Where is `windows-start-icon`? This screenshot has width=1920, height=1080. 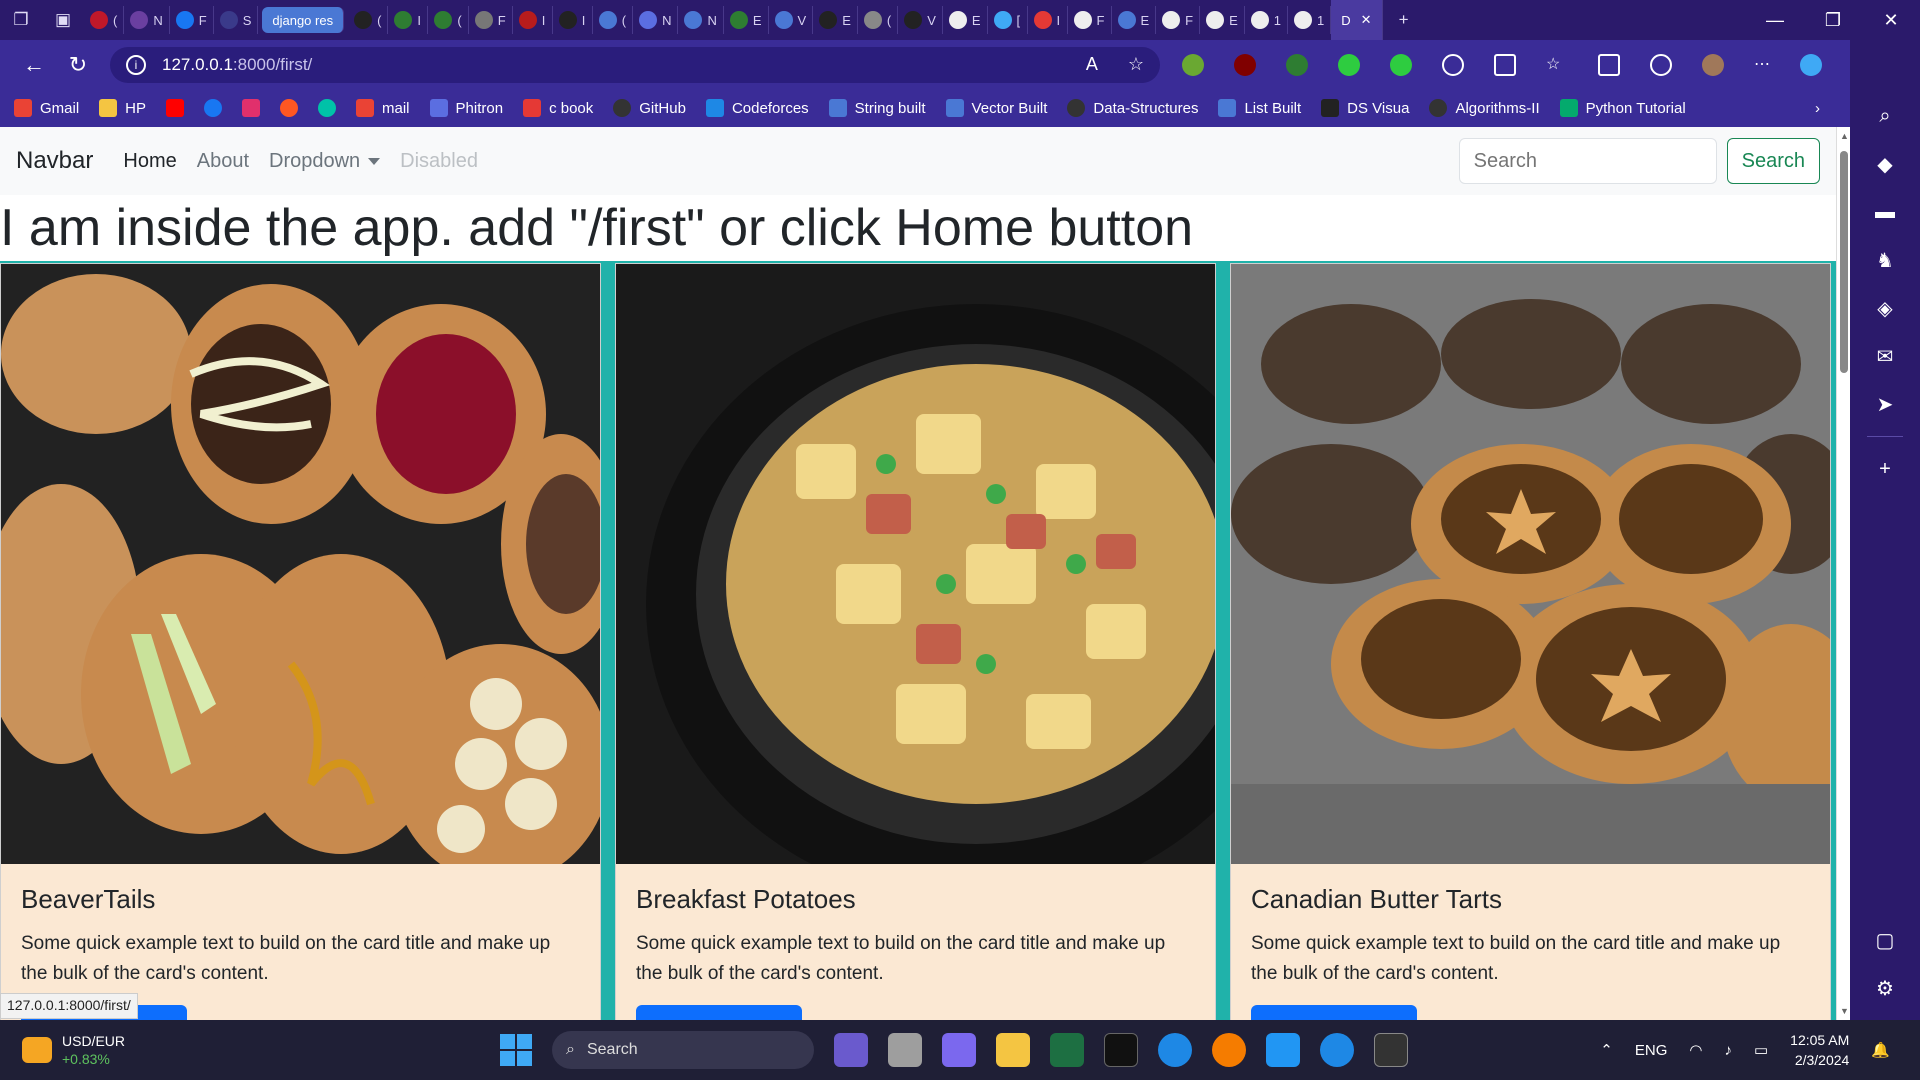
windows-start-icon is located at coordinates (516, 1050).